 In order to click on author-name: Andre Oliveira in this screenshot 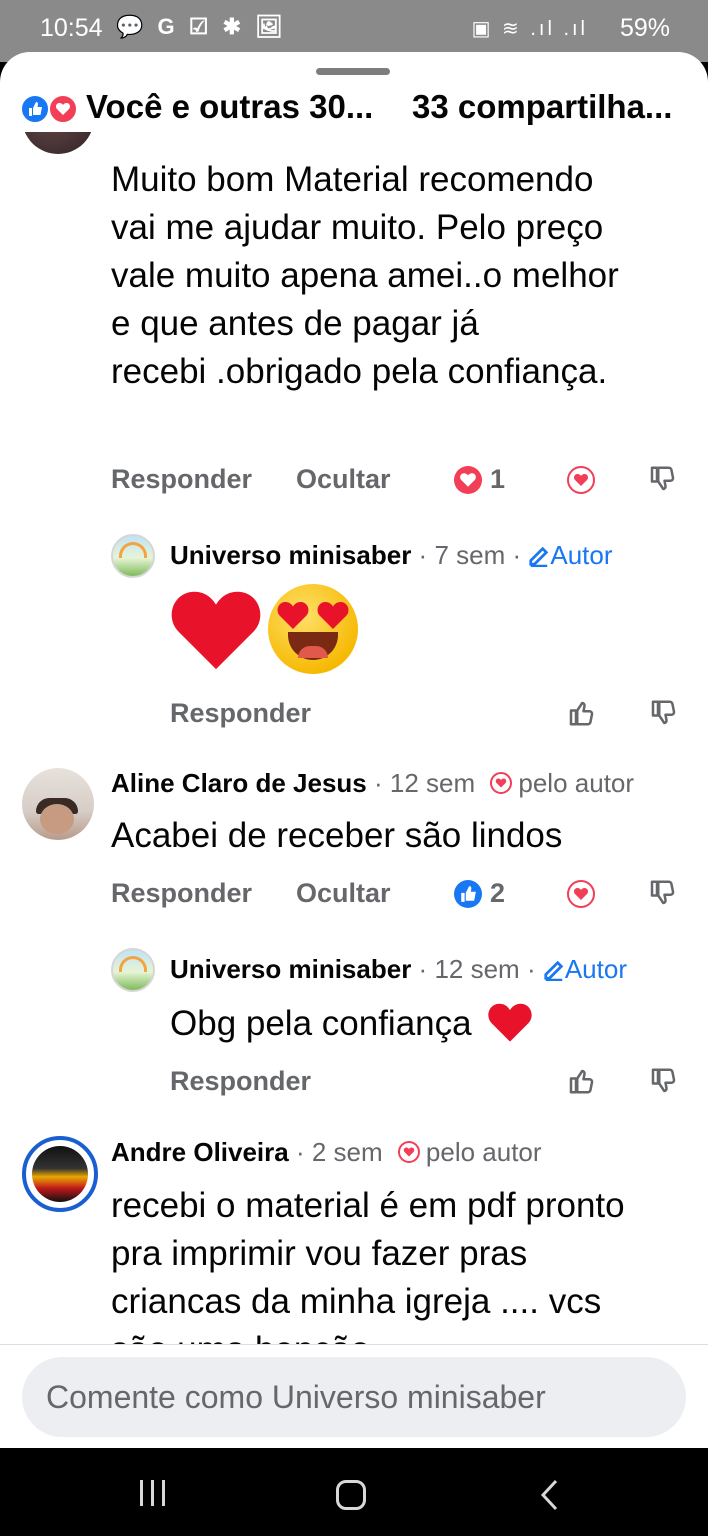, I will do `click(200, 1152)`.